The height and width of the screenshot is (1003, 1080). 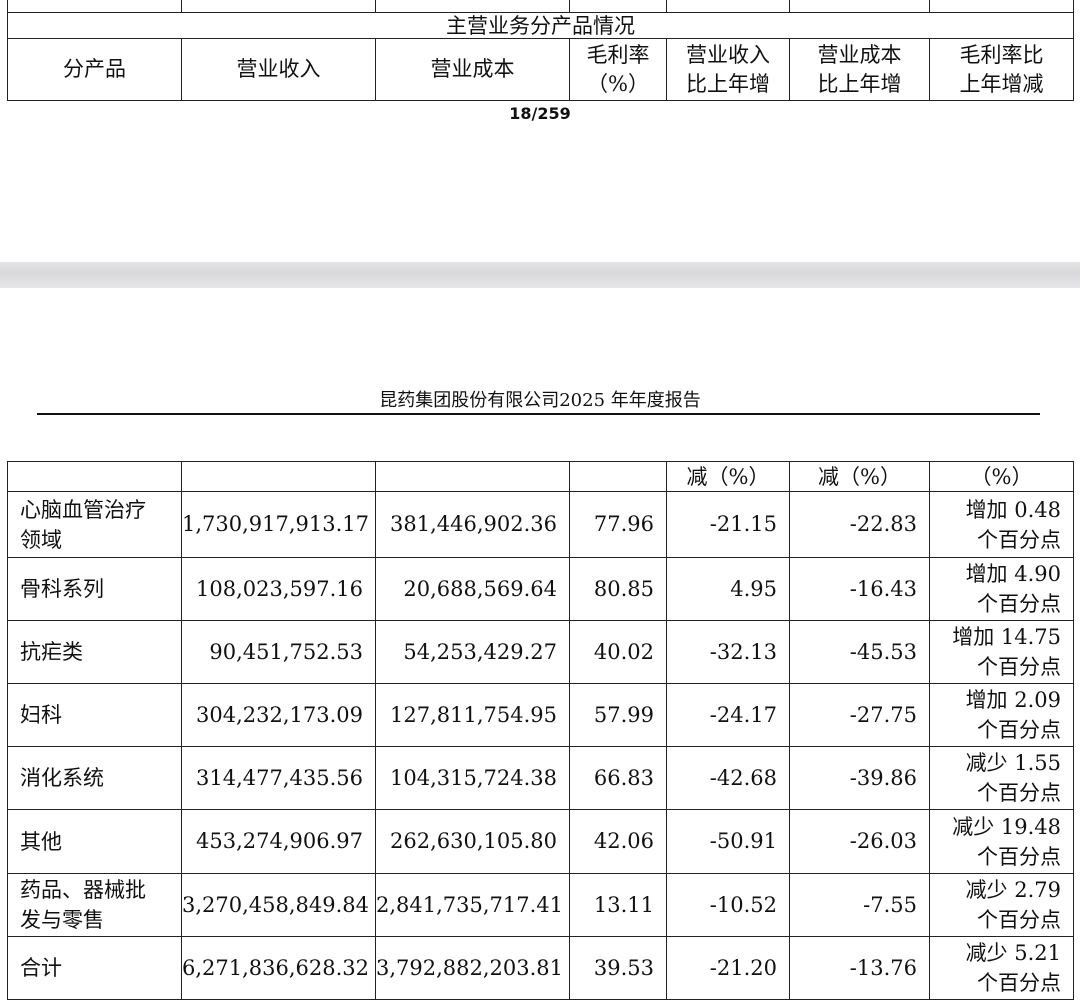 What do you see at coordinates (472, 778) in the screenshot?
I see `cost-cell: 104,315,724.38` at bounding box center [472, 778].